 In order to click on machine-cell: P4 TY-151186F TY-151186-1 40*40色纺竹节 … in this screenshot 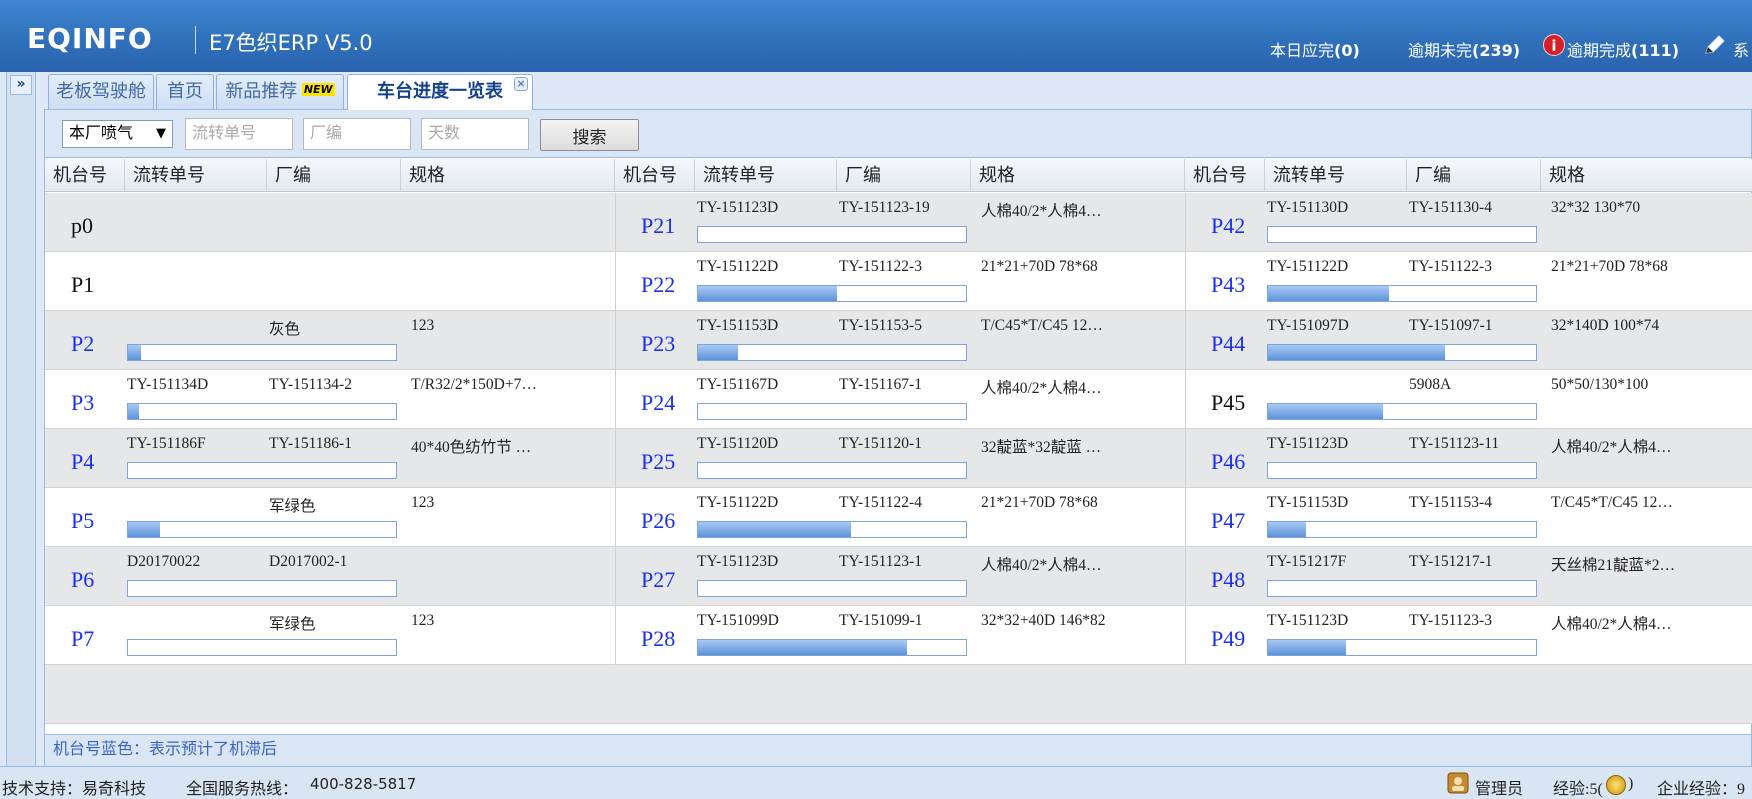, I will do `click(330, 458)`.